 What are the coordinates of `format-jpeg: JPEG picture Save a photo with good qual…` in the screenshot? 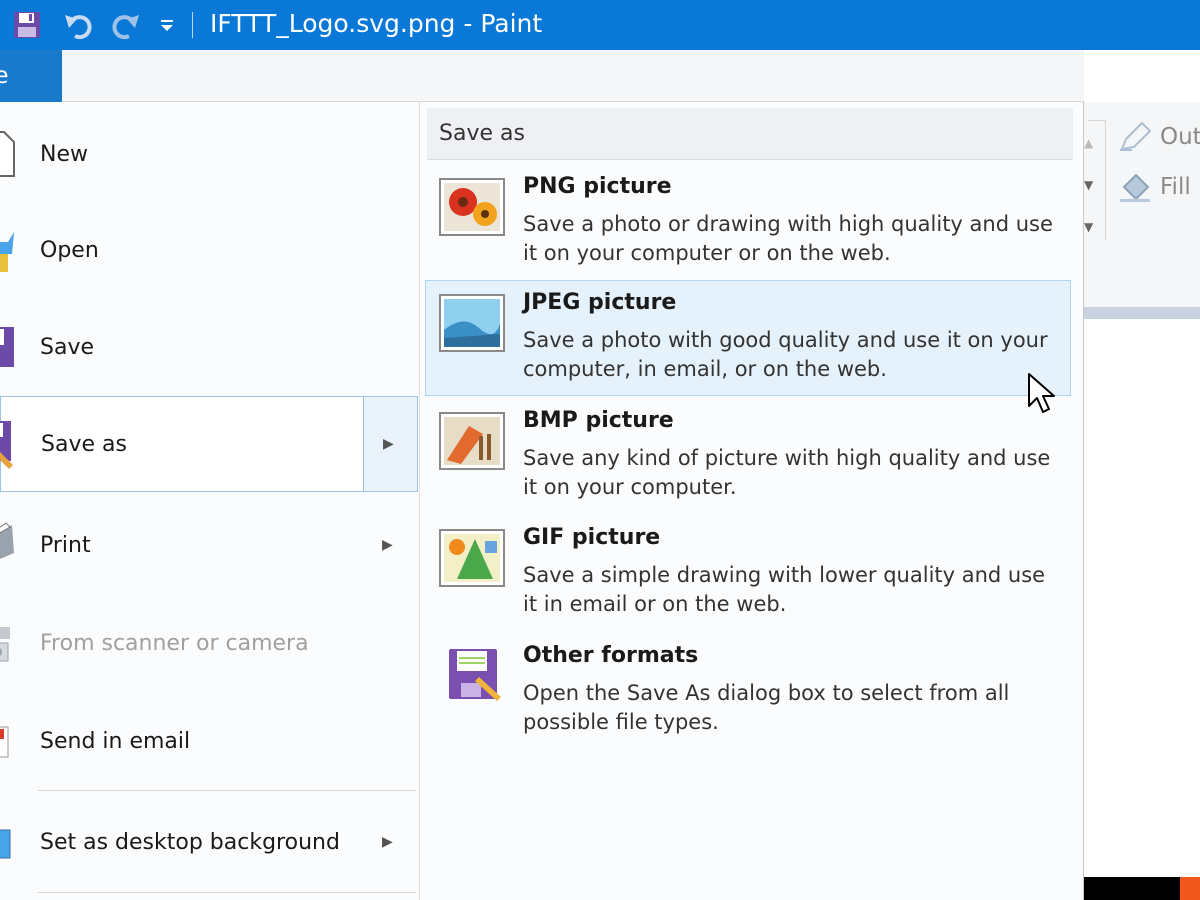 It's located at (748, 338).